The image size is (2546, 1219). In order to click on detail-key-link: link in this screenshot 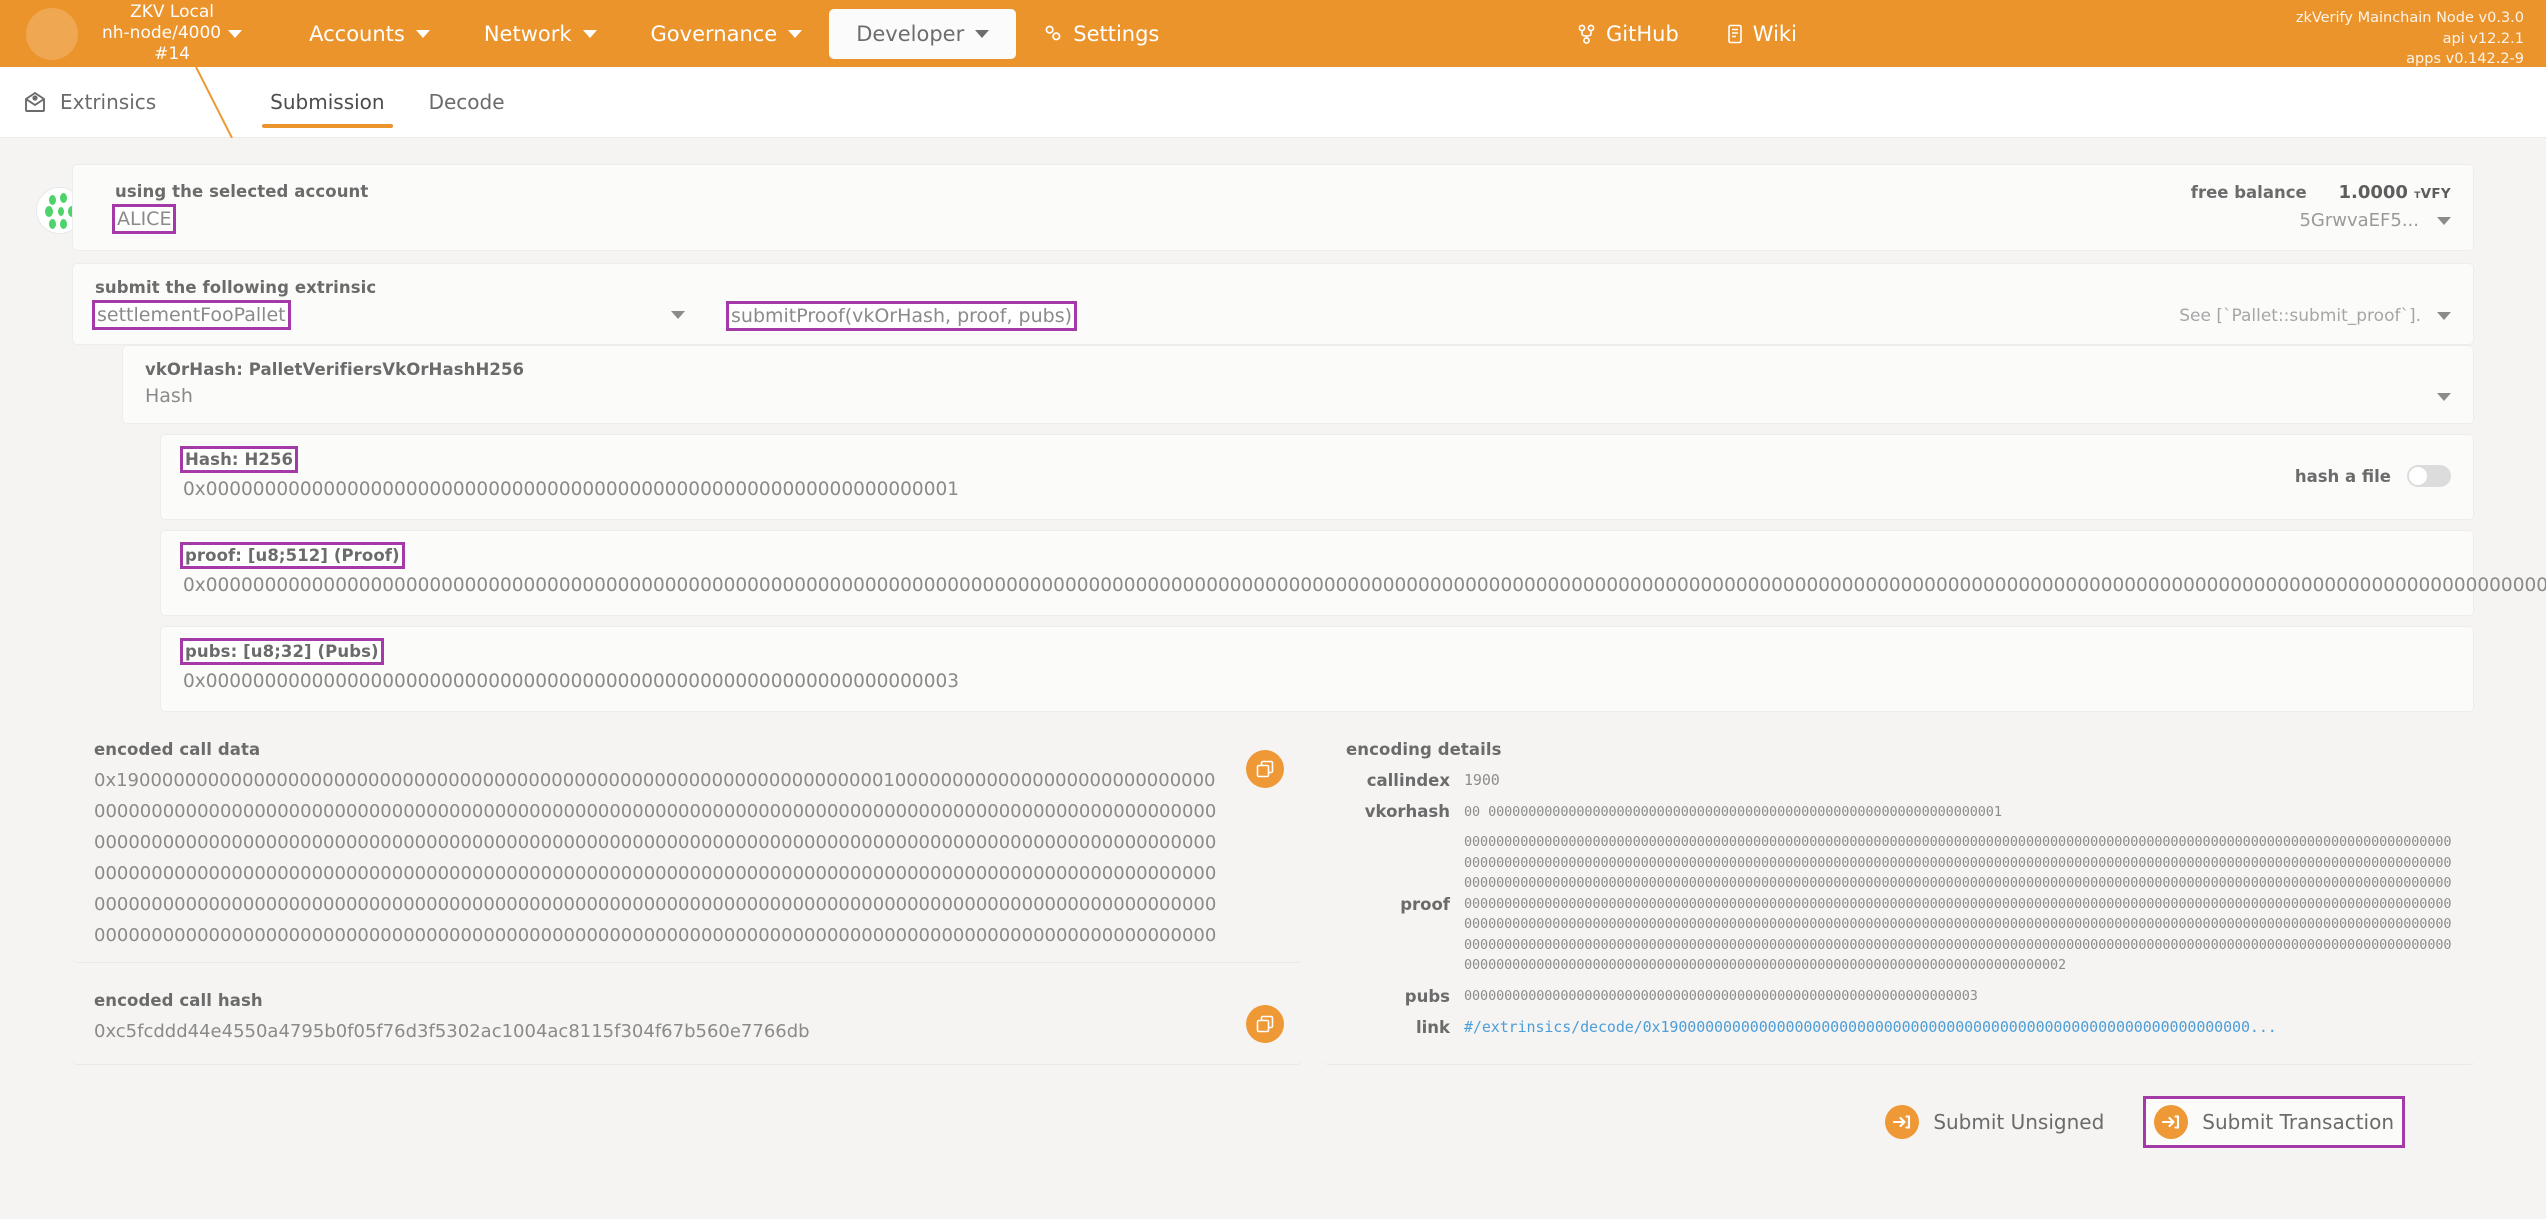, I will do `click(1432, 1028)`.